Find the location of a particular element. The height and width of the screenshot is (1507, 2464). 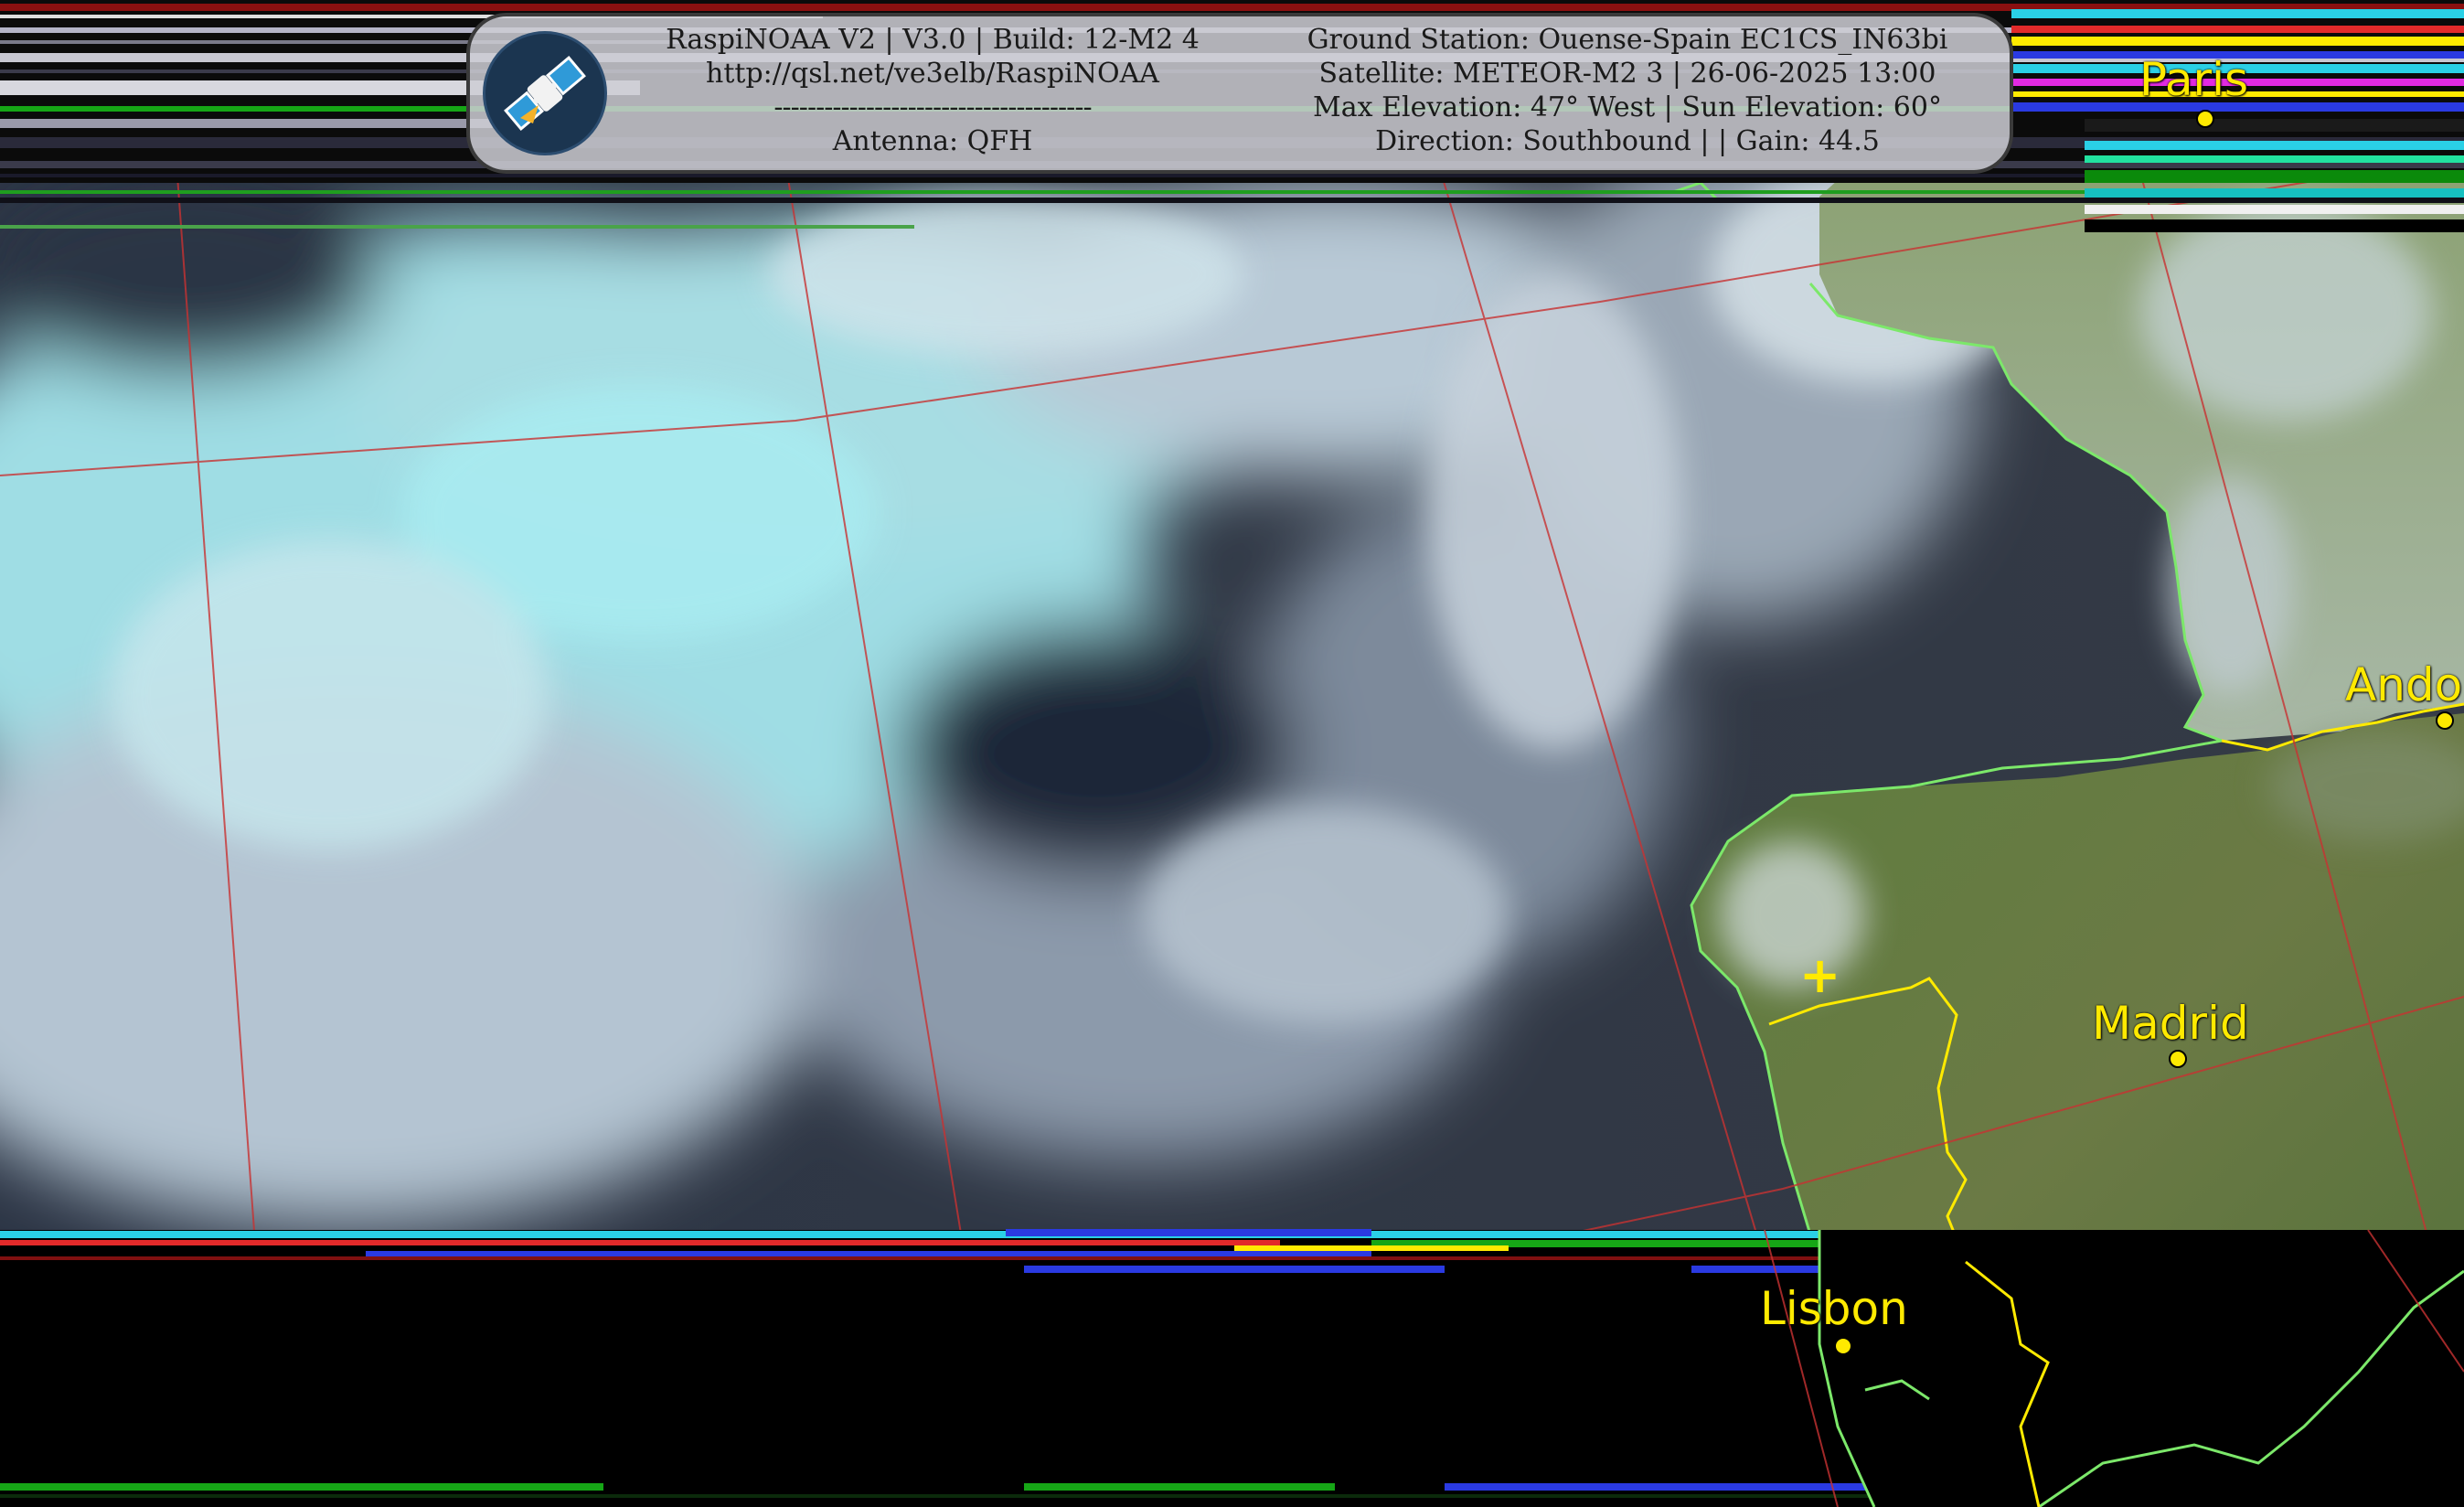

city-dot-paris is located at coordinates (2205, 119).